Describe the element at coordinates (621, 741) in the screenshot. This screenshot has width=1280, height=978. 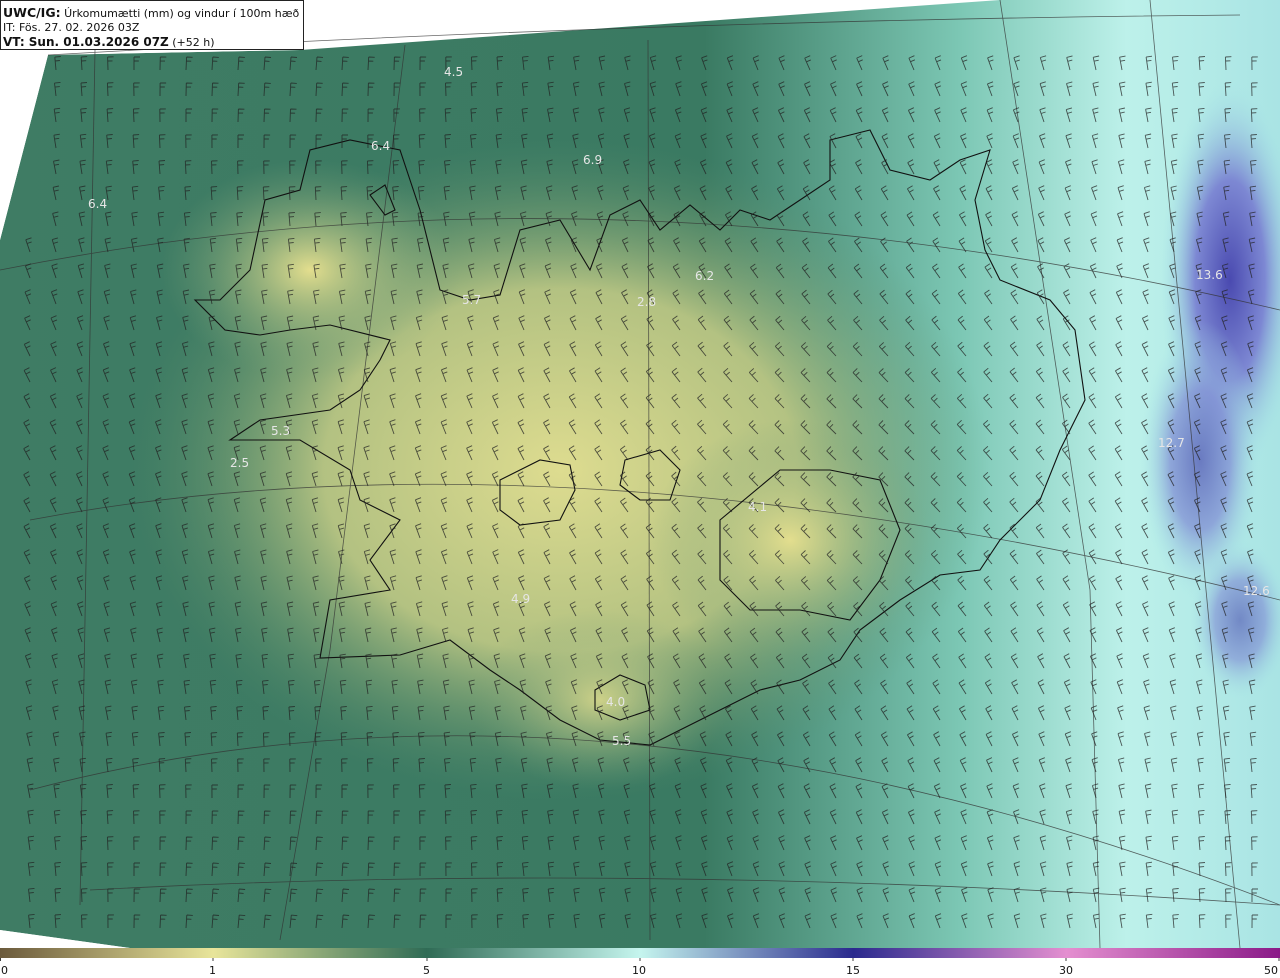
I see `value-label: 5.5` at that location.